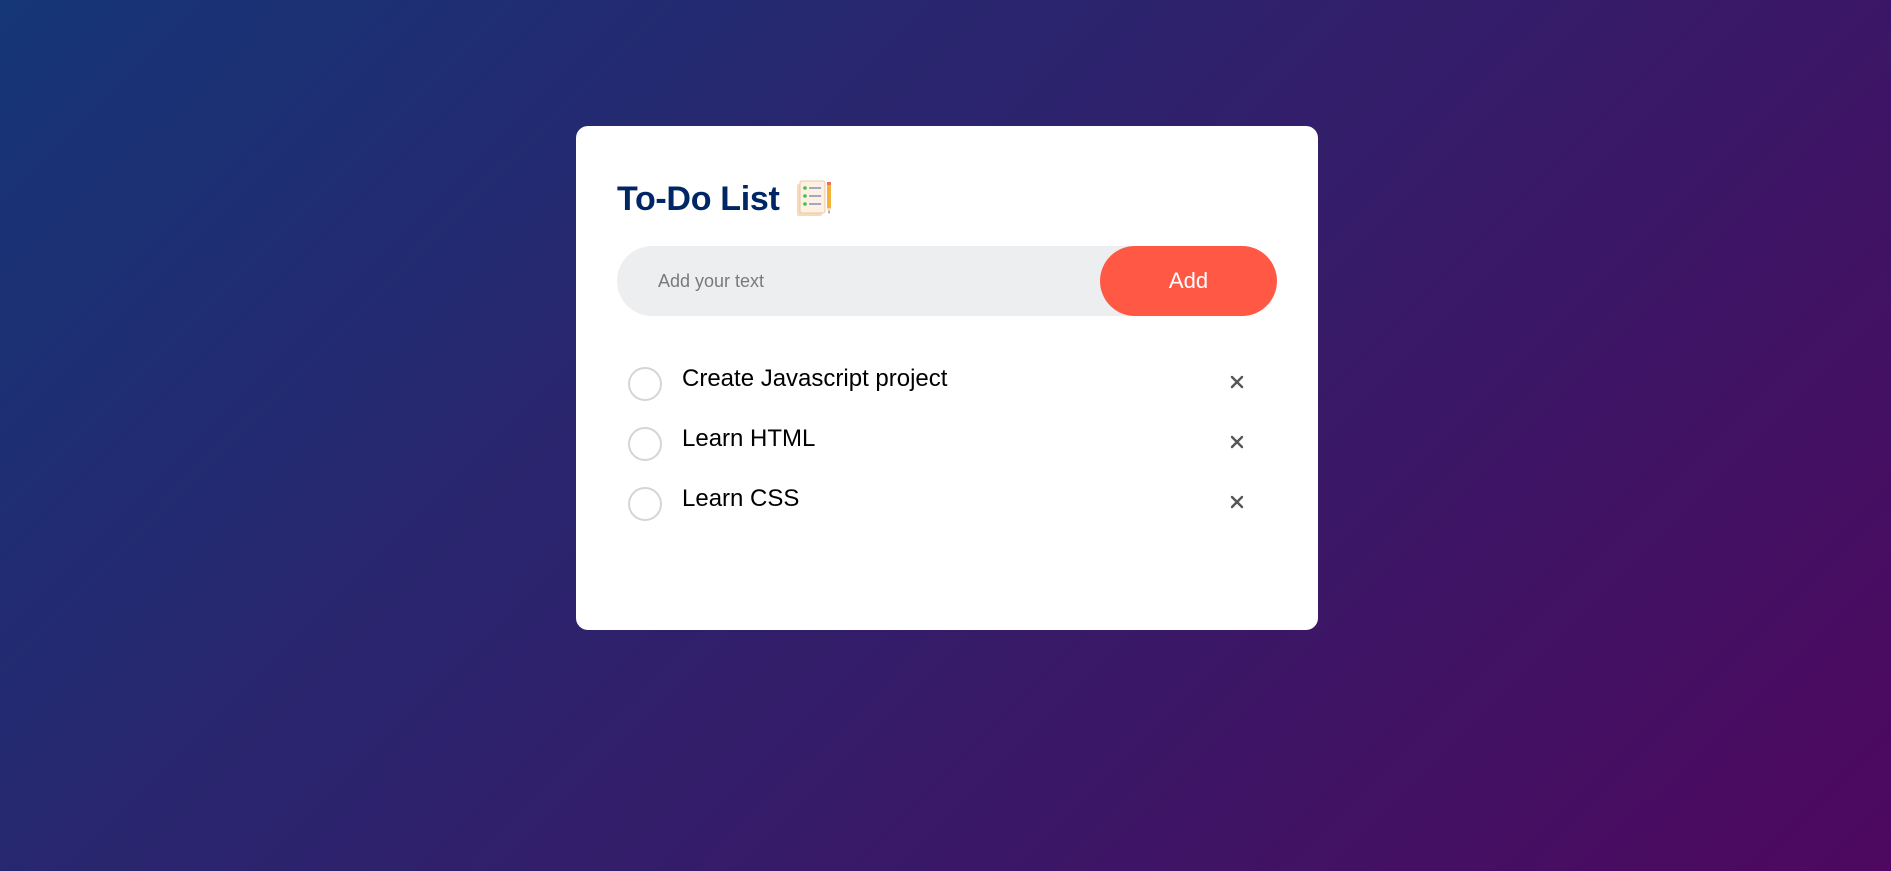 This screenshot has height=871, width=1891. I want to click on page-title: To-Do List, so click(698, 199).